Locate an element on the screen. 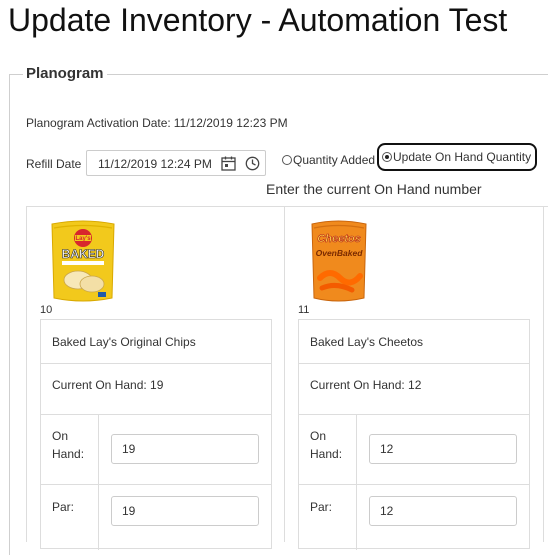 This screenshot has width=548, height=555. radio-quantity-added-label: Quantity Added is located at coordinates (334, 160).